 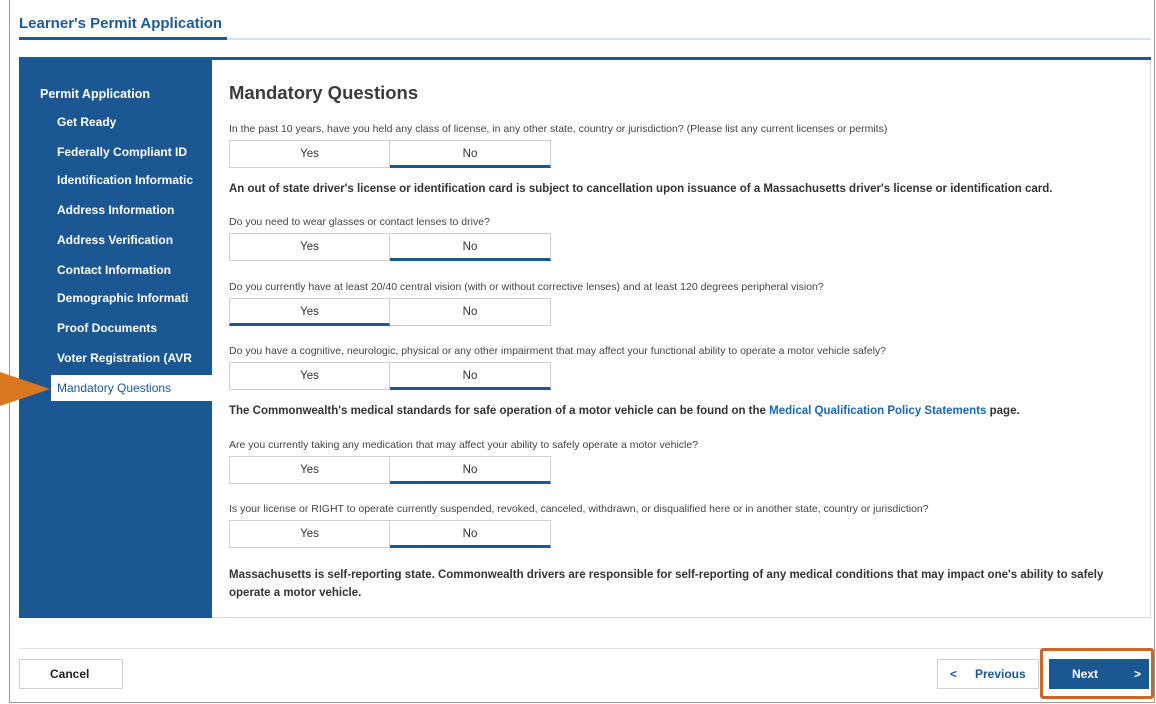 I want to click on next-label: Next, so click(x=1085, y=674).